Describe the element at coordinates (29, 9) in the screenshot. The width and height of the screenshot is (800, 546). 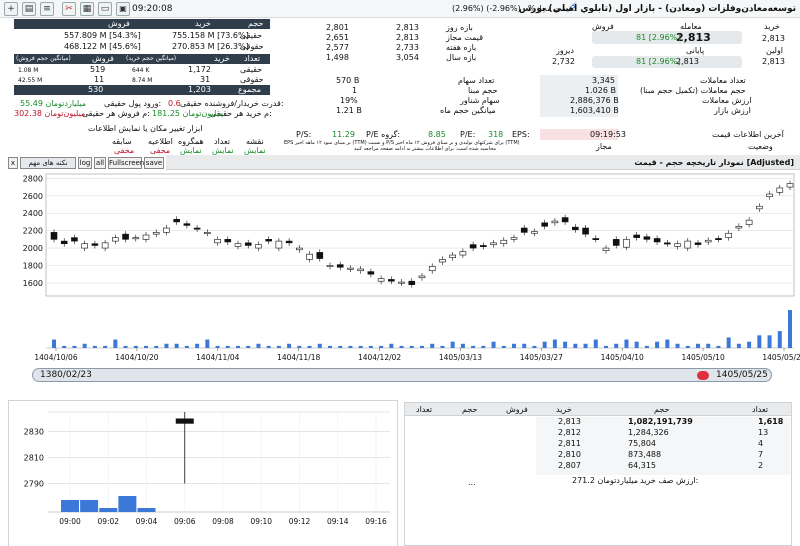
I see `document-icon: ▤` at that location.